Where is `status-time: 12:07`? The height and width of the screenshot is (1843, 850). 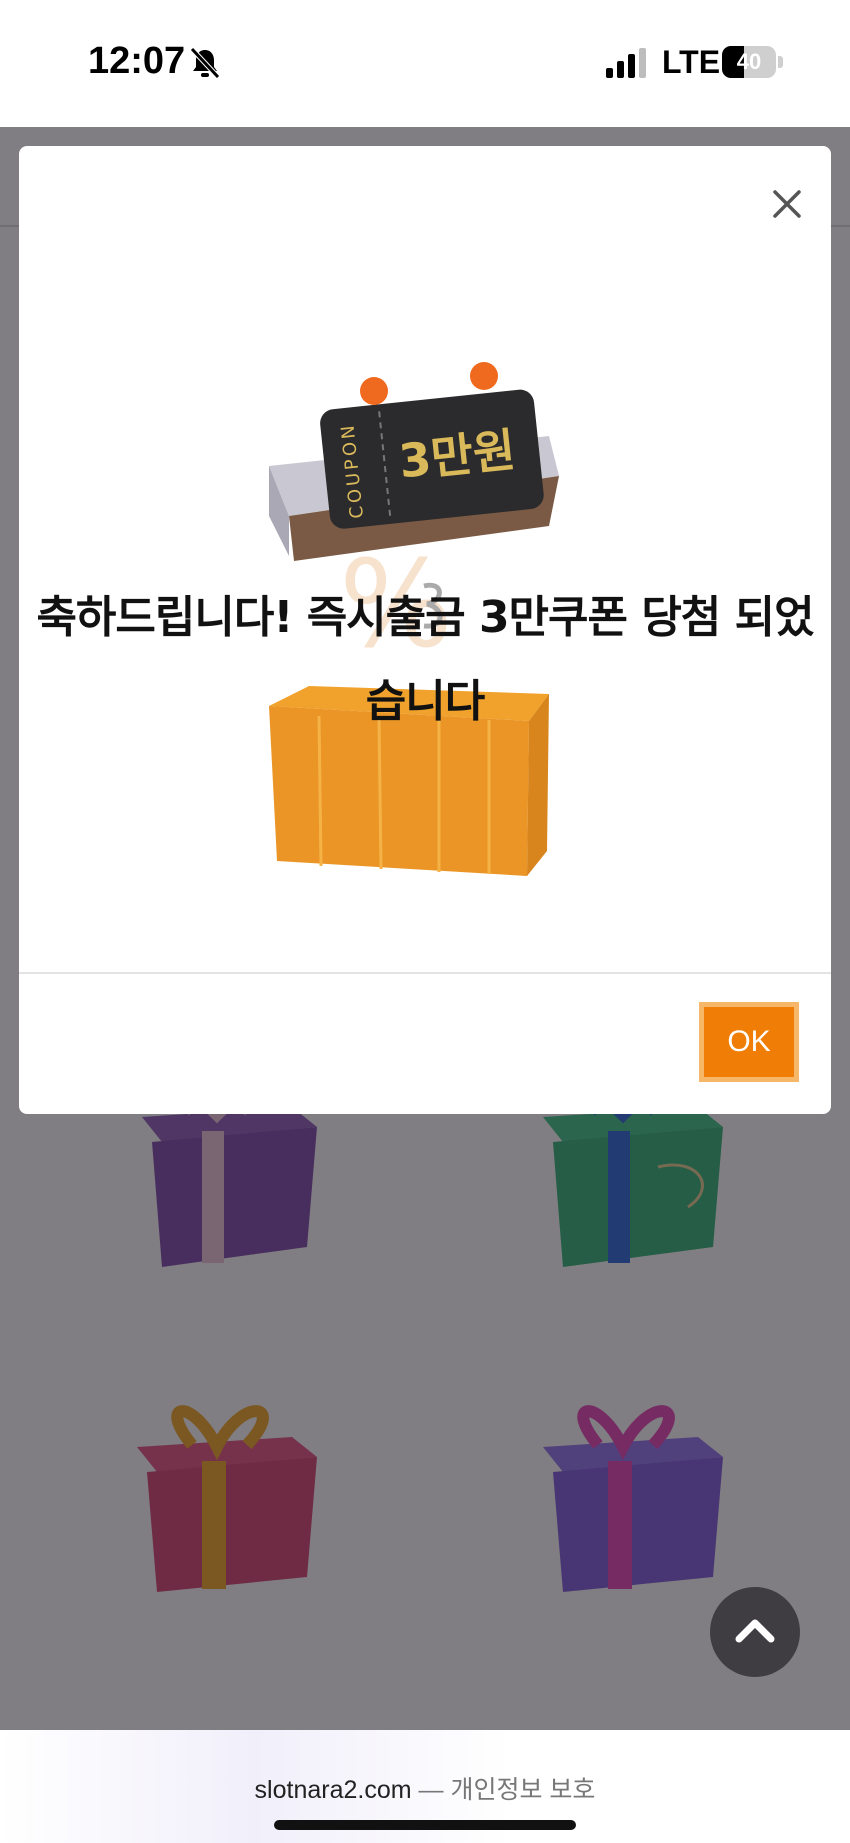
status-time: 12:07 is located at coordinates (137, 61).